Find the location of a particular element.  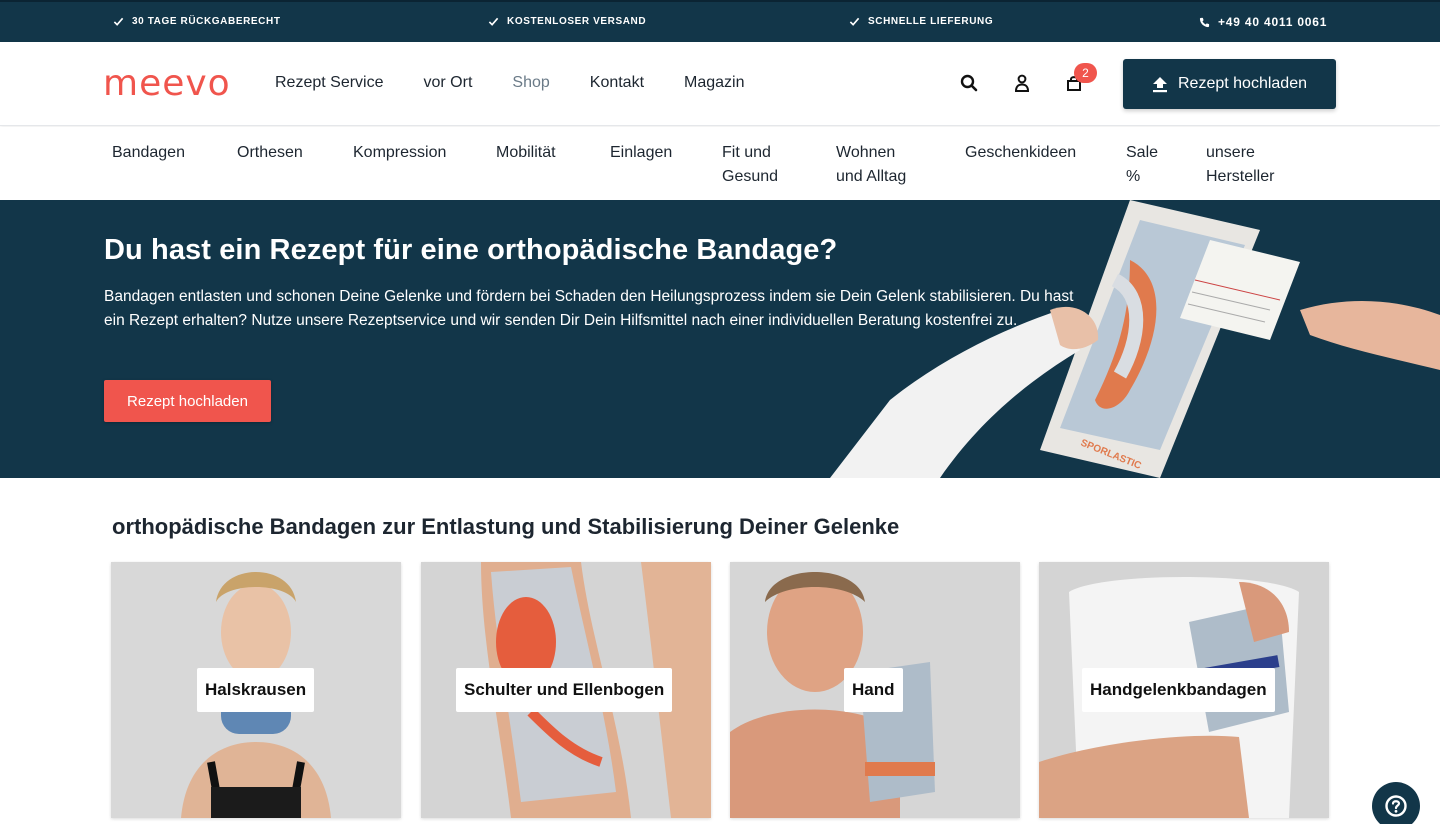

category-label-line1: Sale is located at coordinates (1142, 152).